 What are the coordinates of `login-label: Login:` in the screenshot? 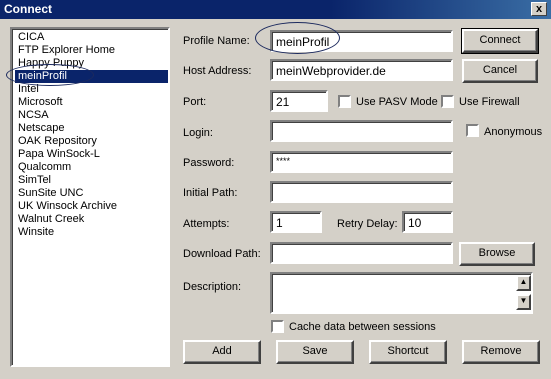 It's located at (198, 133).